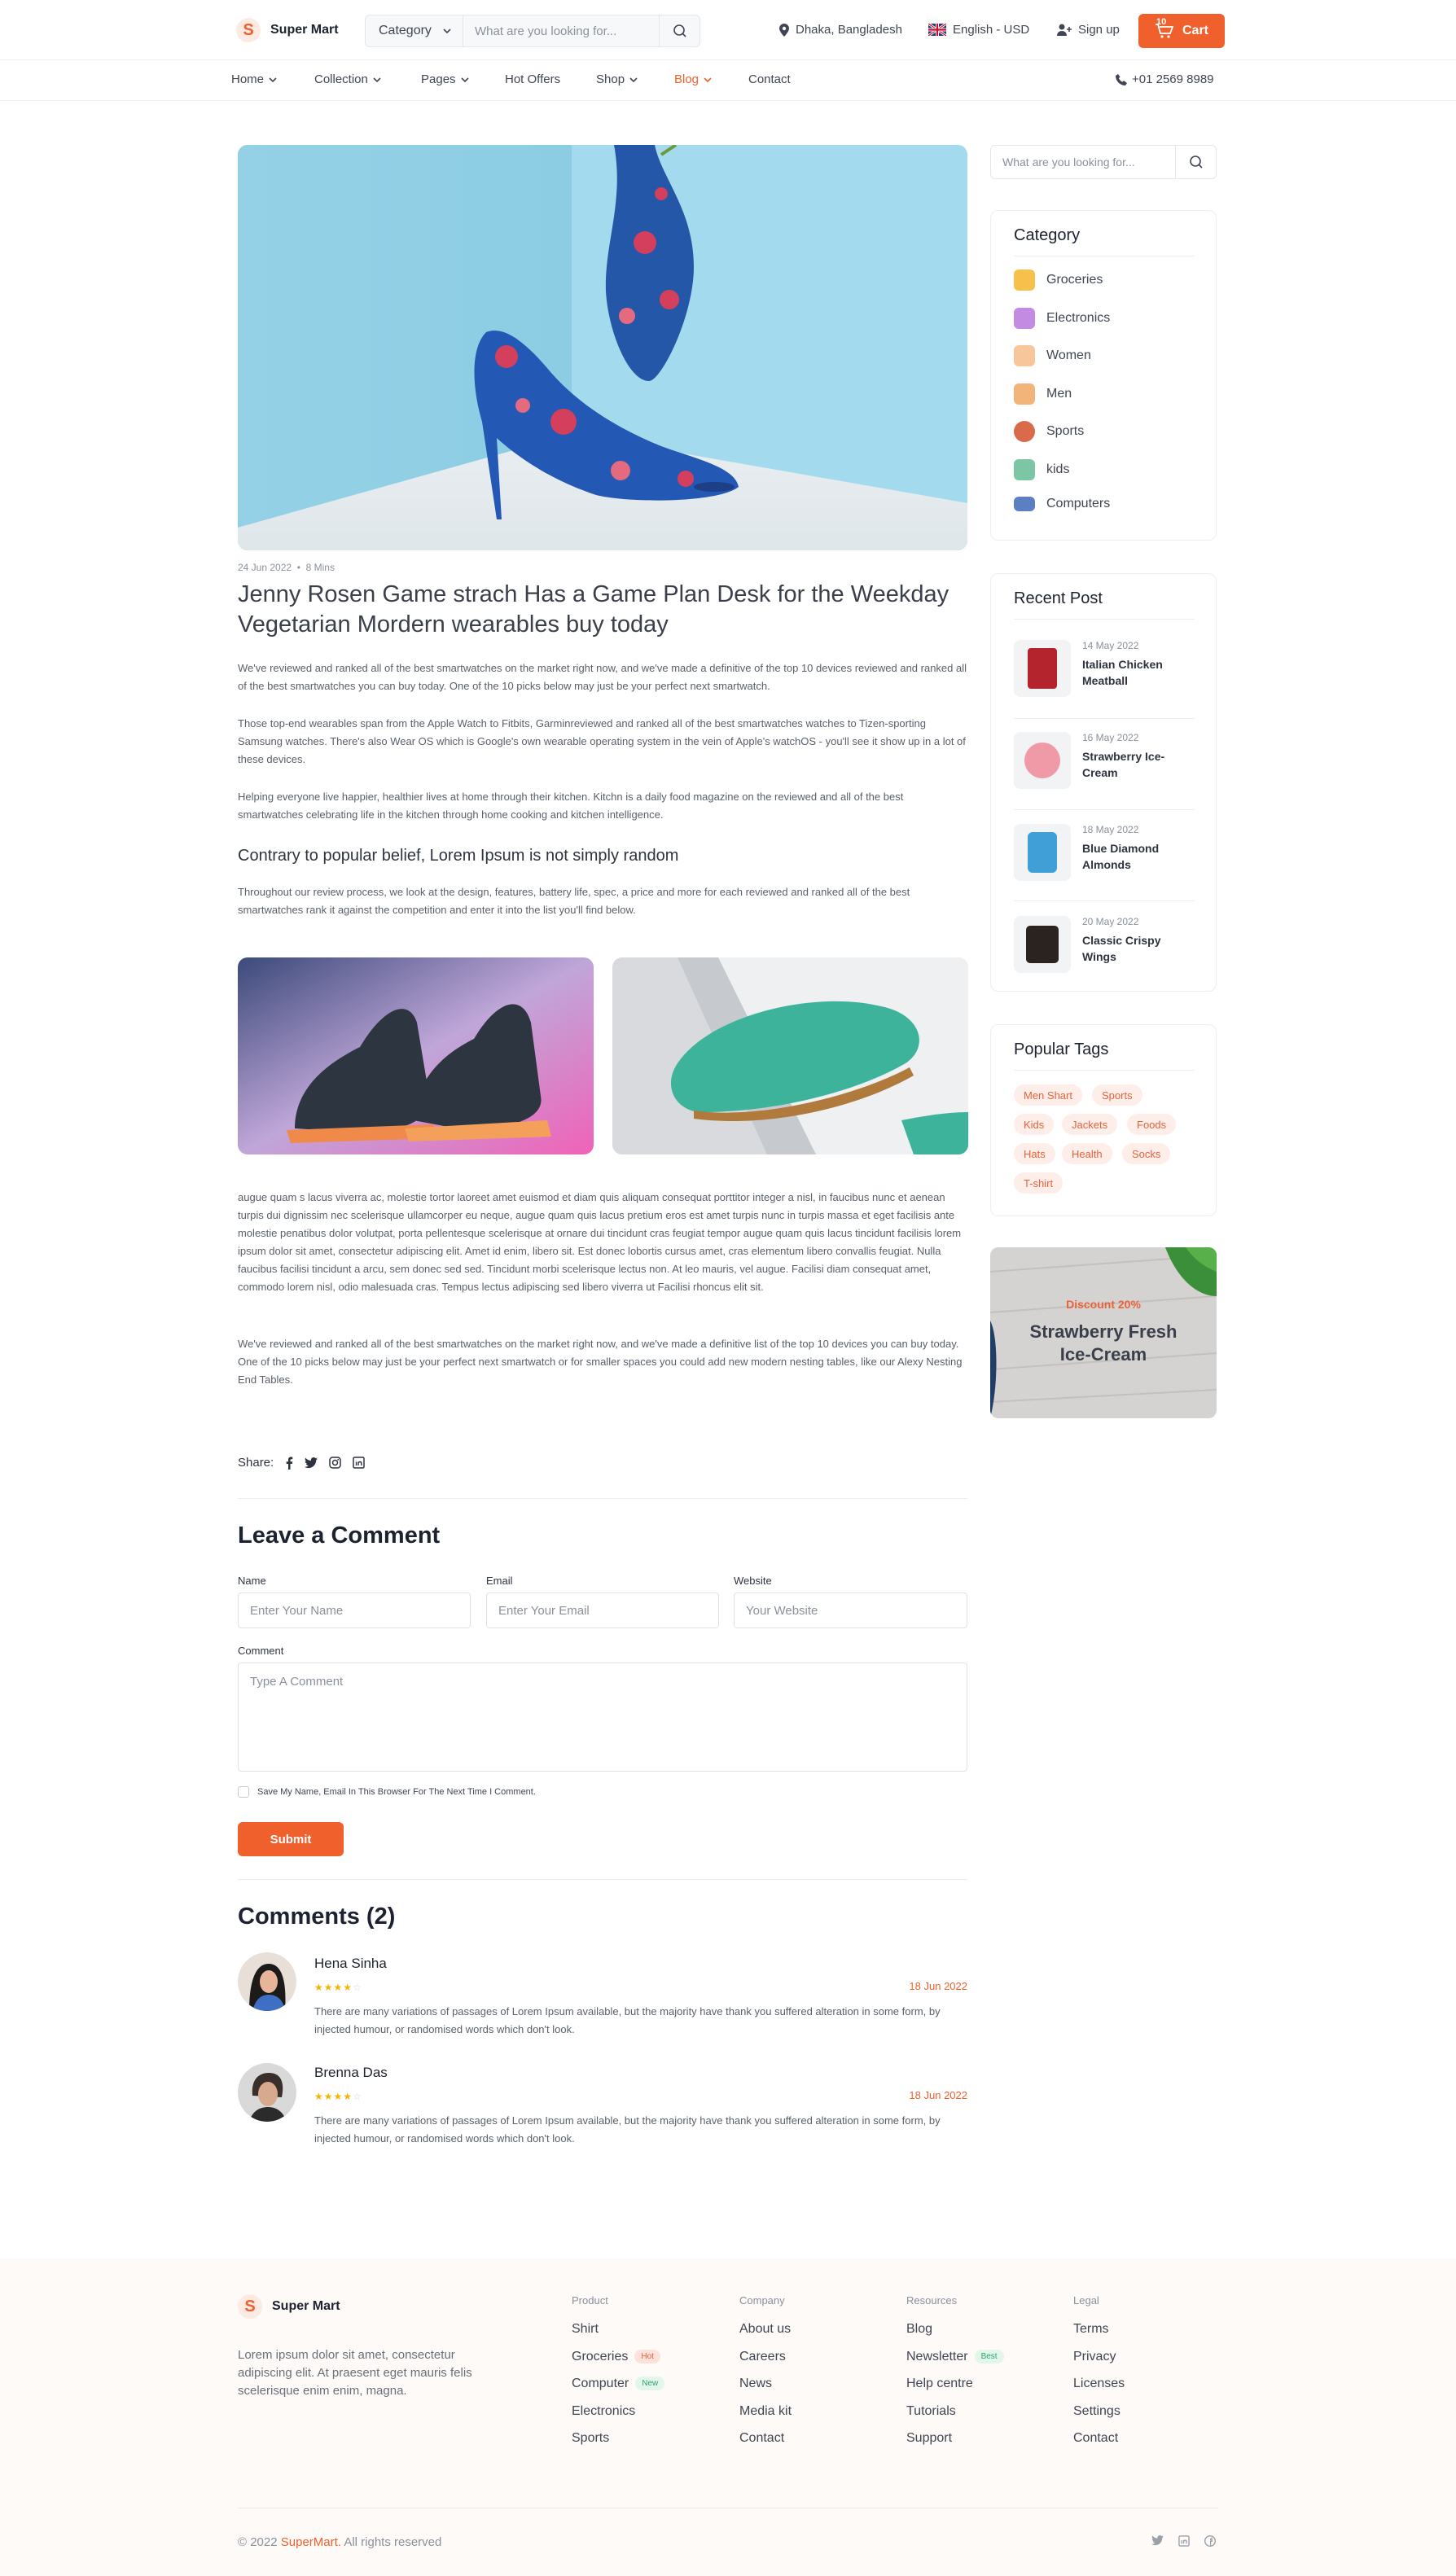  I want to click on footer-link: Terms, so click(1091, 2329).